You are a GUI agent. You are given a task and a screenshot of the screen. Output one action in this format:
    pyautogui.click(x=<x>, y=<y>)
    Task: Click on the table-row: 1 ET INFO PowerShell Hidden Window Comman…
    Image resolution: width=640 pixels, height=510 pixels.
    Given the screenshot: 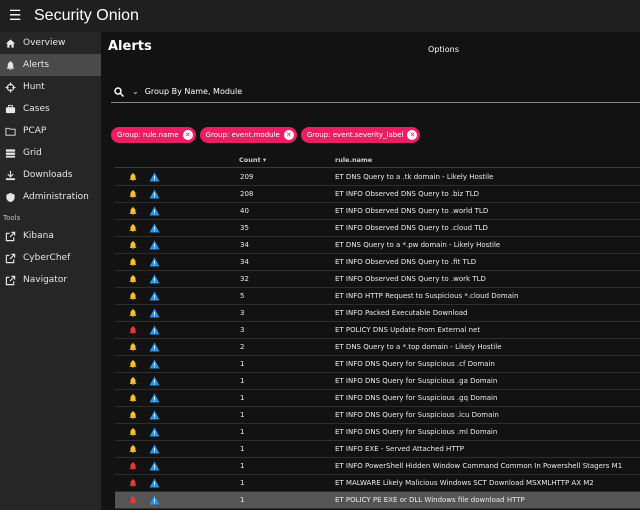 What is the action you would take?
    pyautogui.click(x=377, y=466)
    